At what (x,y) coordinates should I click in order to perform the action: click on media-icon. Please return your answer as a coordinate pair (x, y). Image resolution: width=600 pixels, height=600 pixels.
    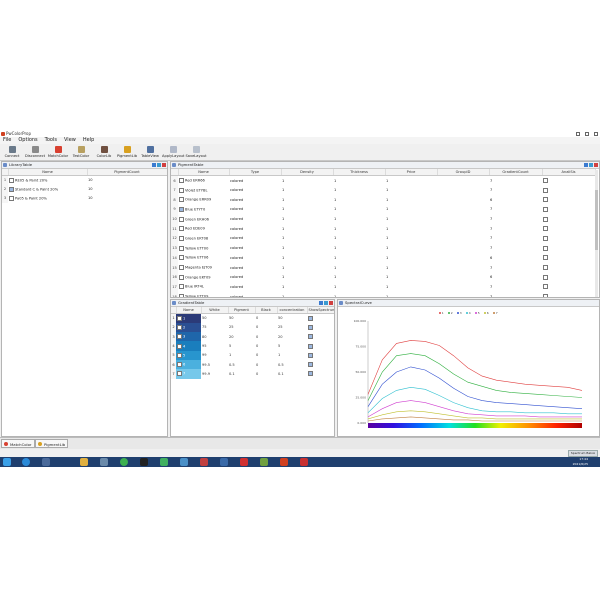
    Looking at the image, I should click on (104, 462).